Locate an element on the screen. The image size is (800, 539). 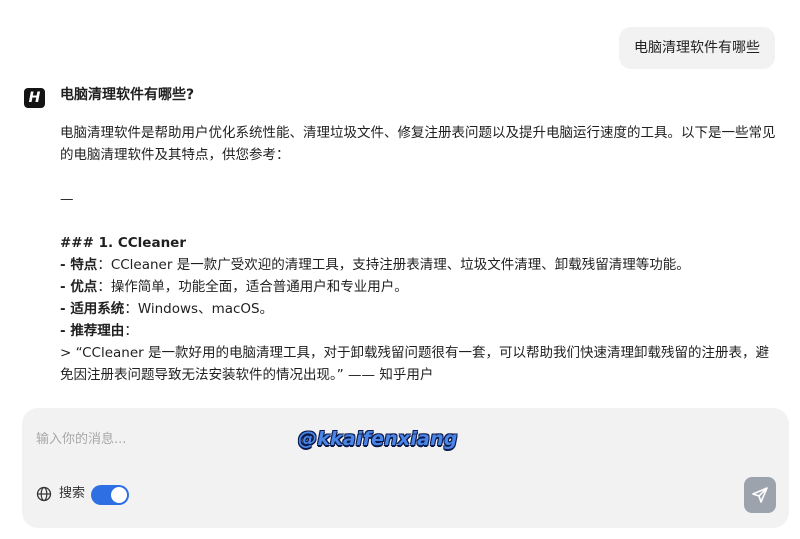
search-label: 搜索 is located at coordinates (72, 493).